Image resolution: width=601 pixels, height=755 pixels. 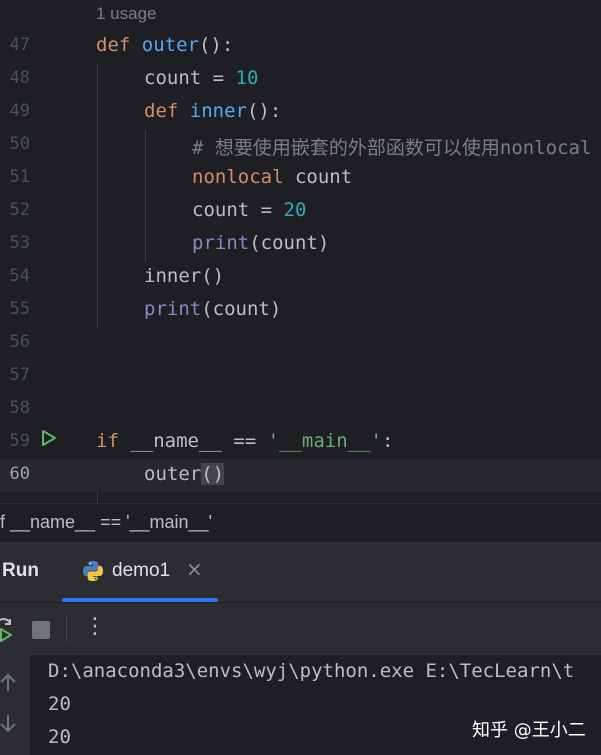 What do you see at coordinates (194, 569) in the screenshot?
I see `close-tab-icon: ×` at bounding box center [194, 569].